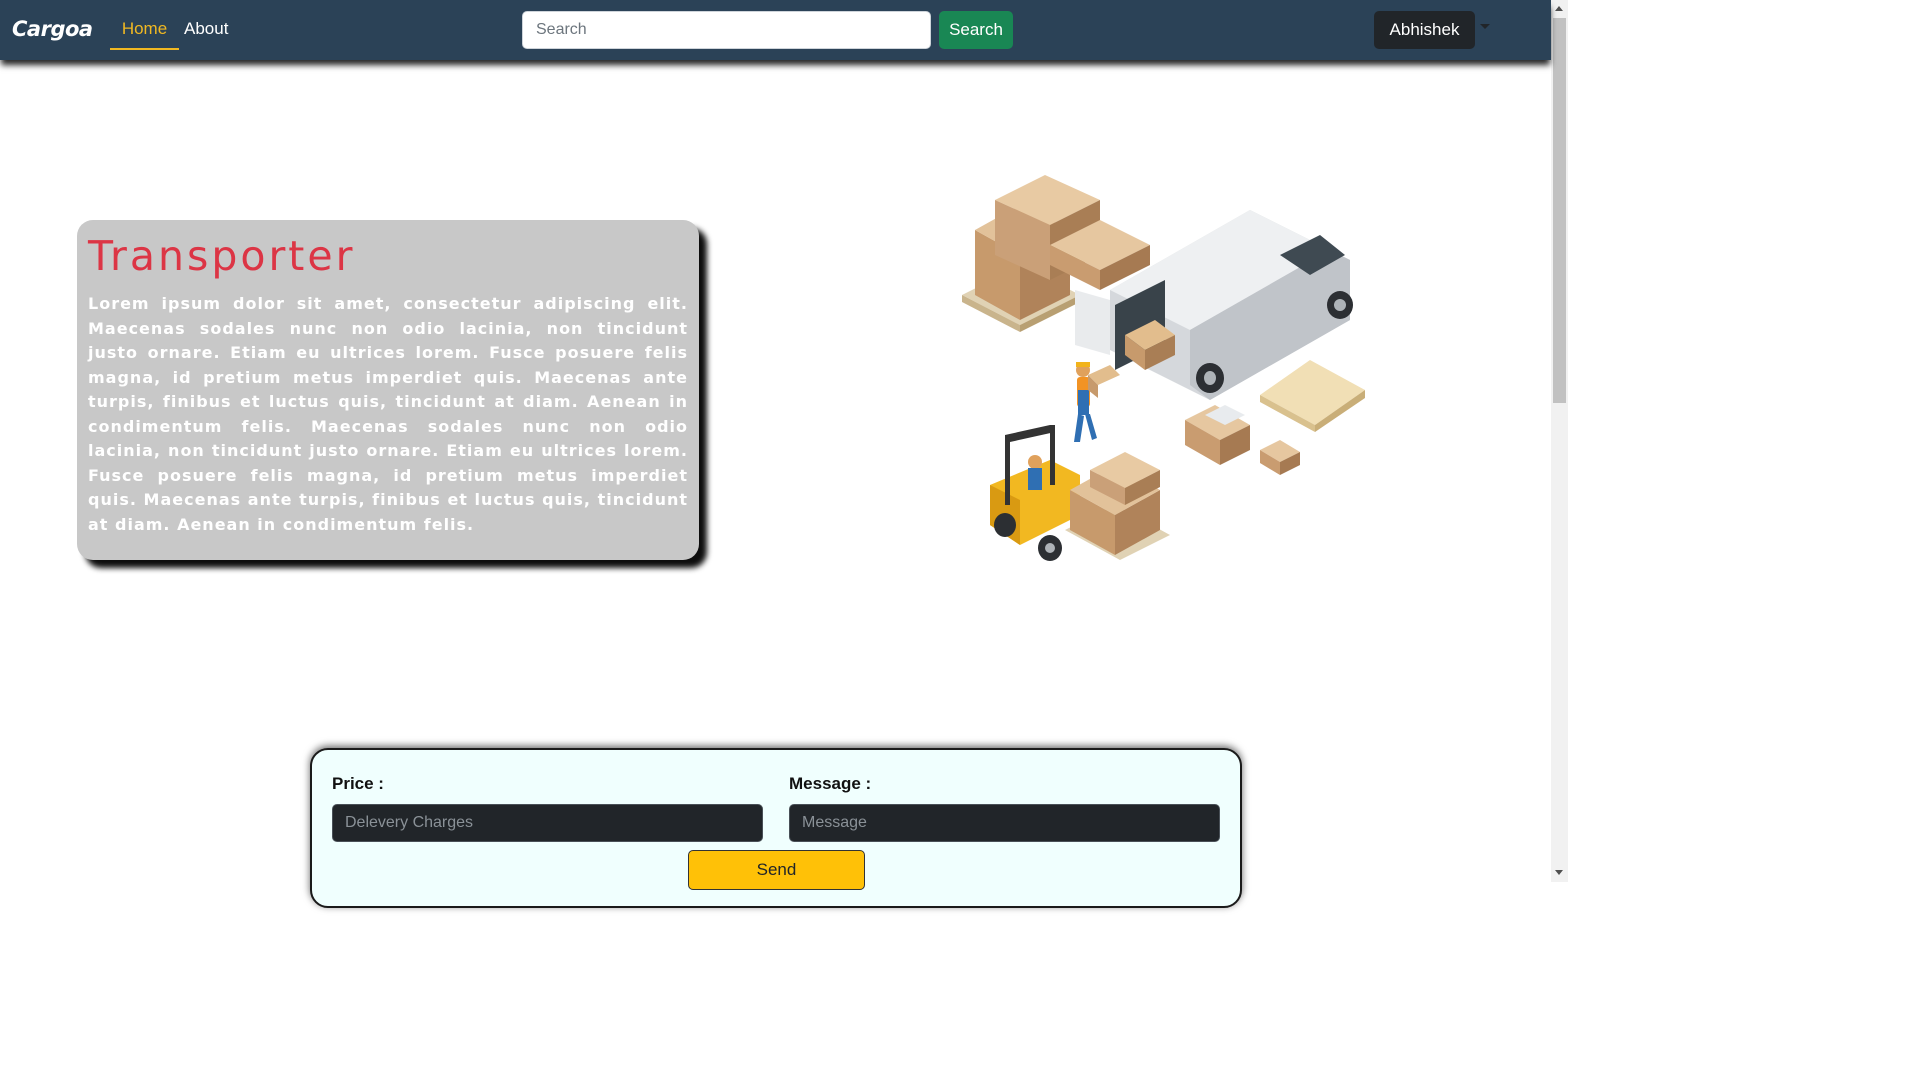 The image size is (1920, 1080). What do you see at coordinates (1035, 493) in the screenshot?
I see `forklift` at bounding box center [1035, 493].